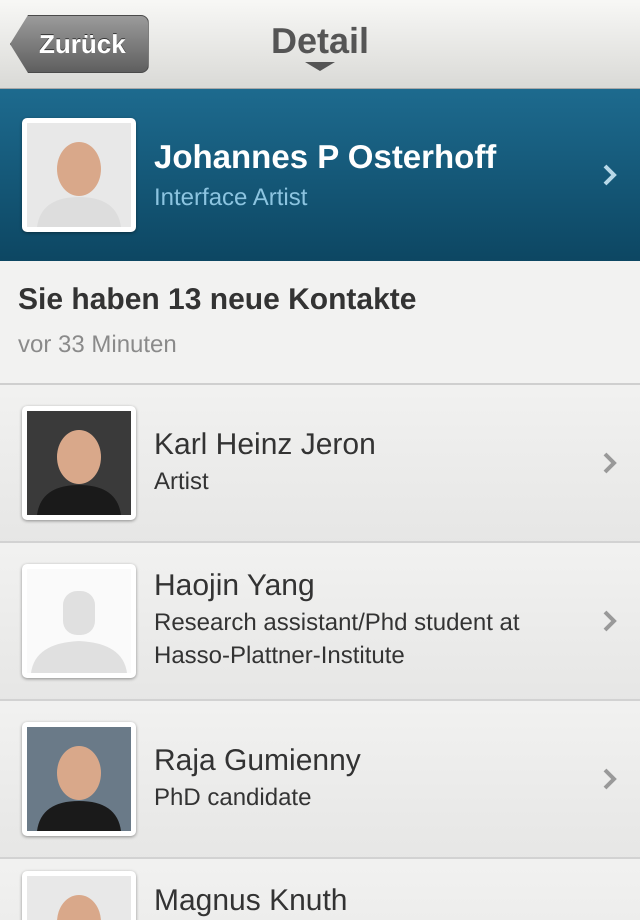 The height and width of the screenshot is (920, 640). What do you see at coordinates (320, 41) in the screenshot?
I see `page-title: Detail` at bounding box center [320, 41].